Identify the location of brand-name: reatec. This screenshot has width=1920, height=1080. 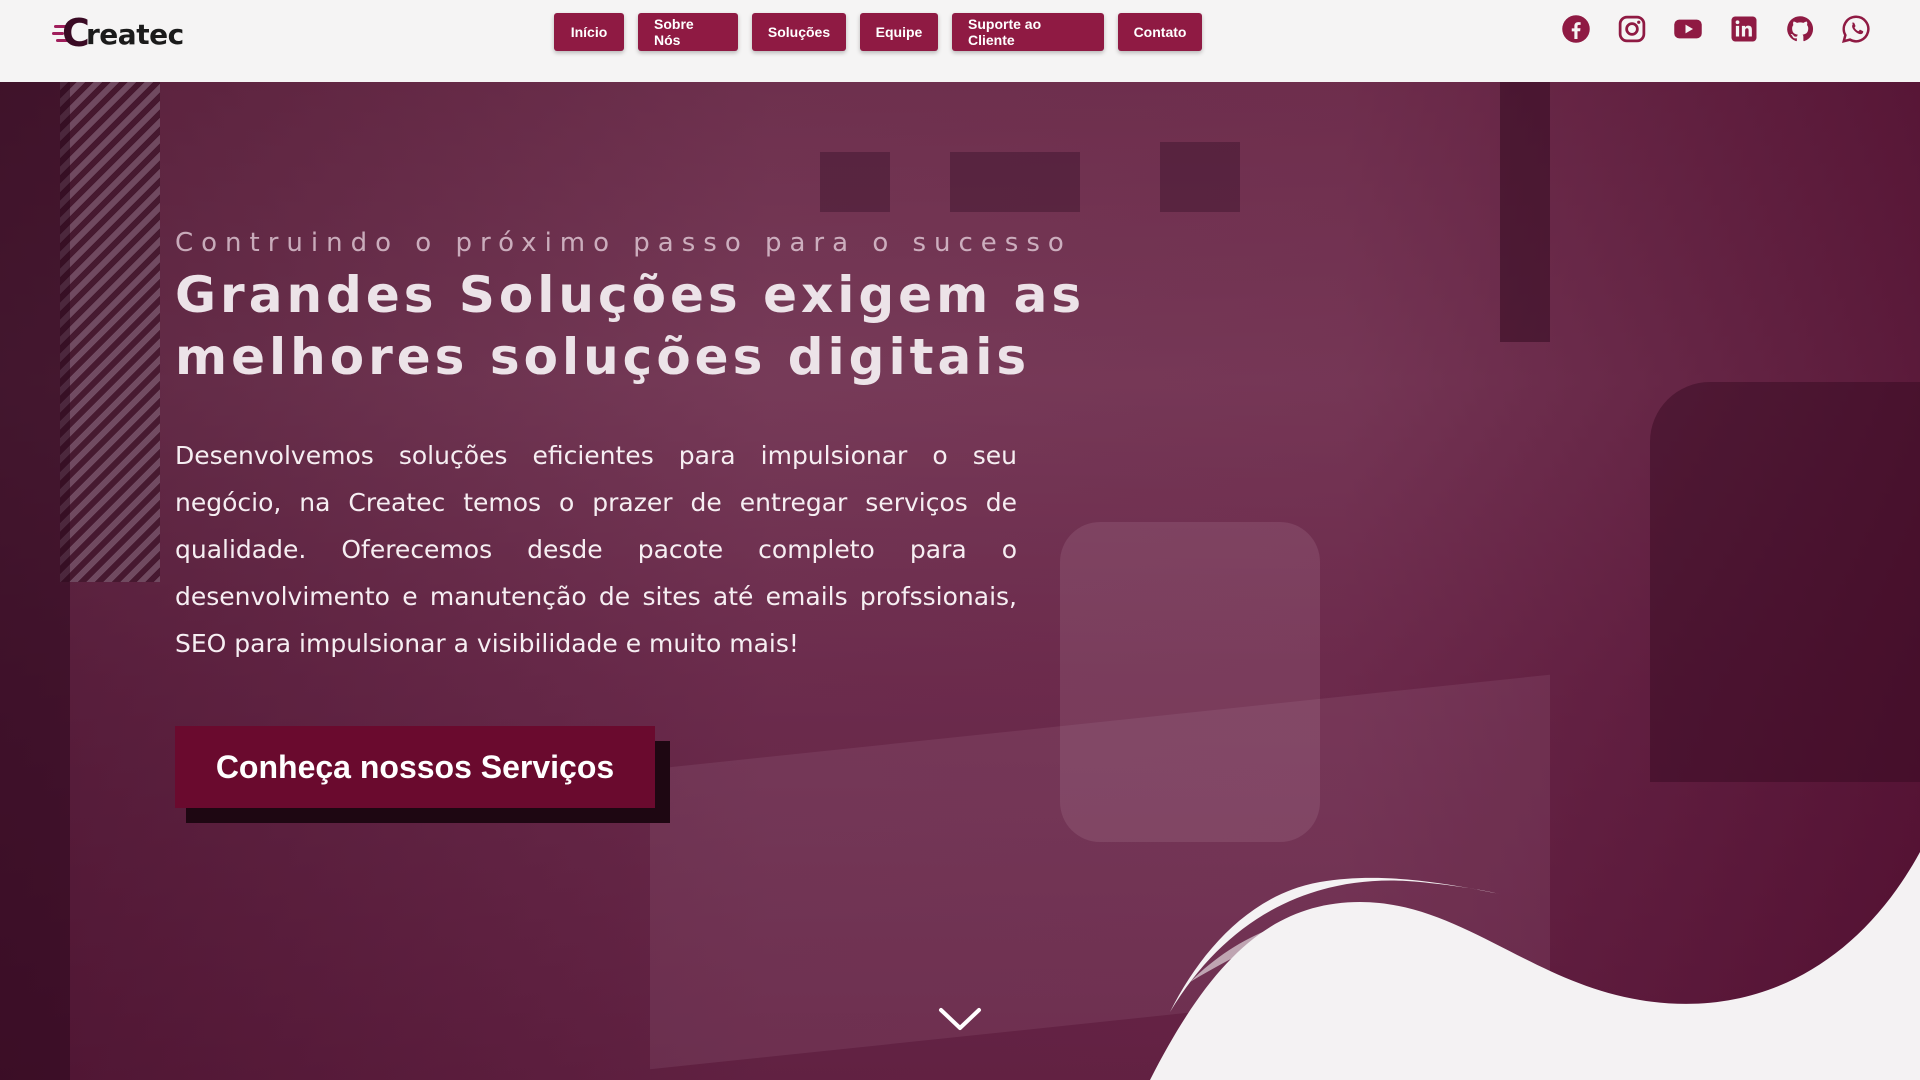
(135, 34).